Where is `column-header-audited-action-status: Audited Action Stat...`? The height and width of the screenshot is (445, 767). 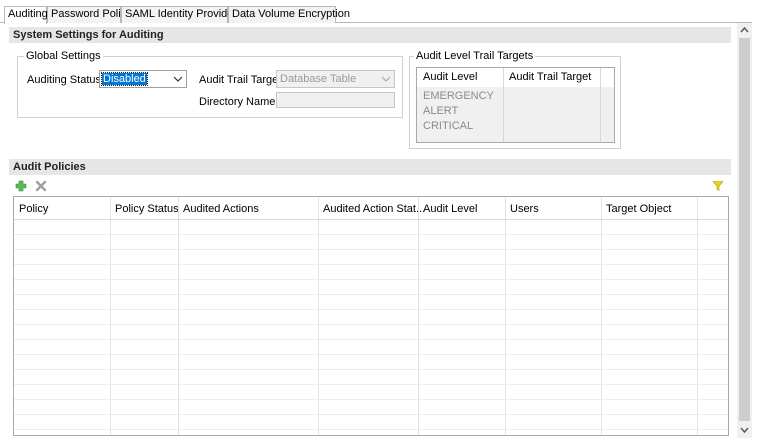
column-header-audited-action-status: Audited Action Stat... is located at coordinates (374, 209).